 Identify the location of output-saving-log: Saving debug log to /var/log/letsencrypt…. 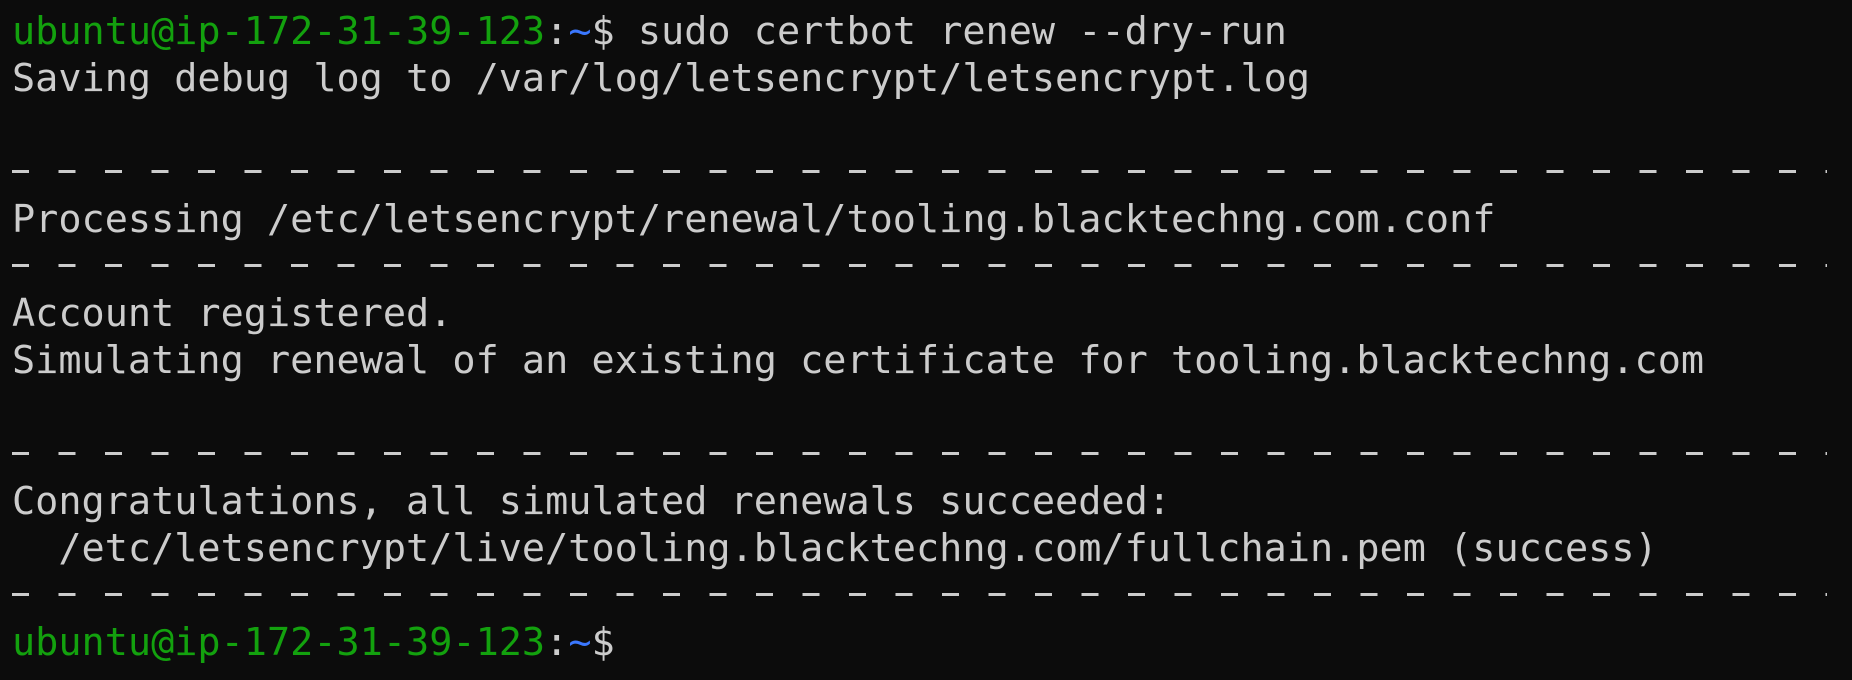
(661, 78).